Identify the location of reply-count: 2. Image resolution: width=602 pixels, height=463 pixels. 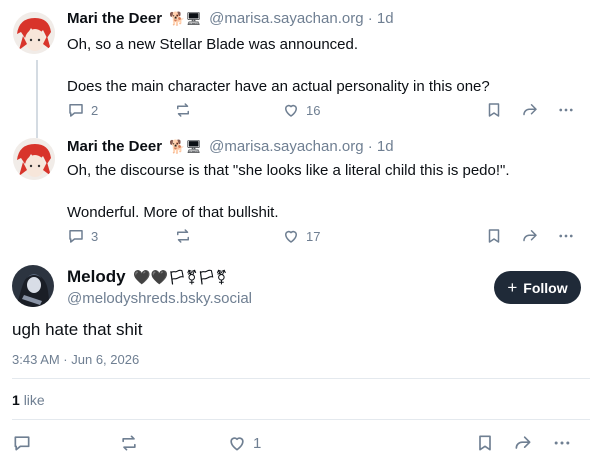
(95, 110).